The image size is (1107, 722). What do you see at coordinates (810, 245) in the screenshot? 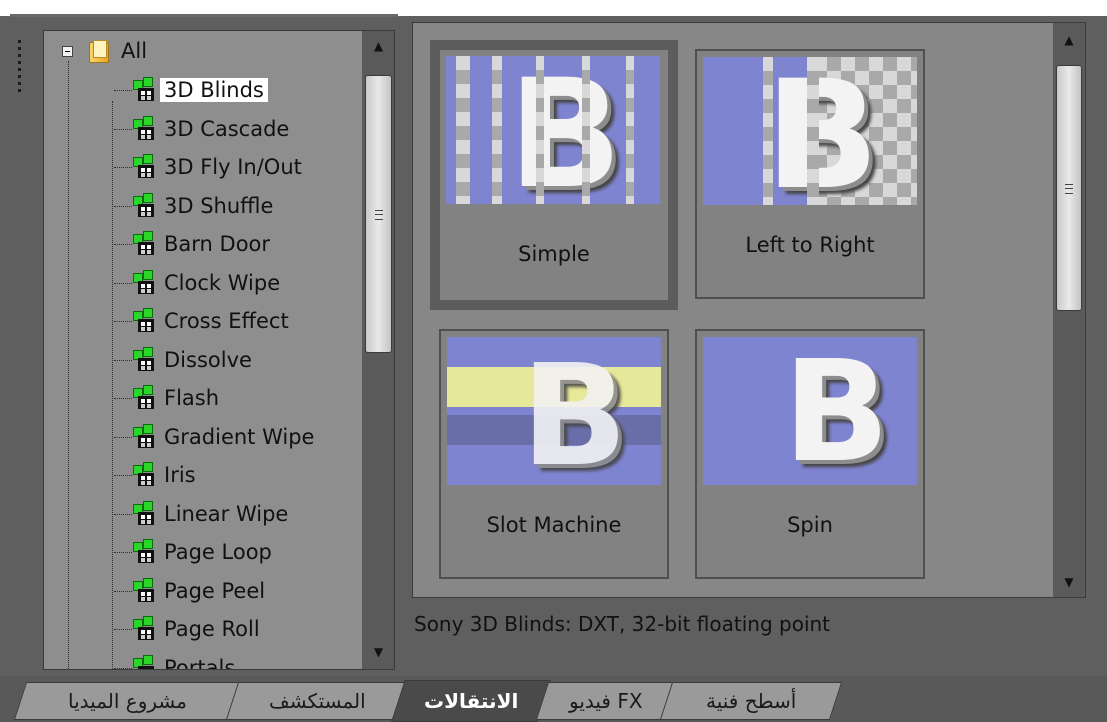
I see `preset-label: Left to Right` at bounding box center [810, 245].